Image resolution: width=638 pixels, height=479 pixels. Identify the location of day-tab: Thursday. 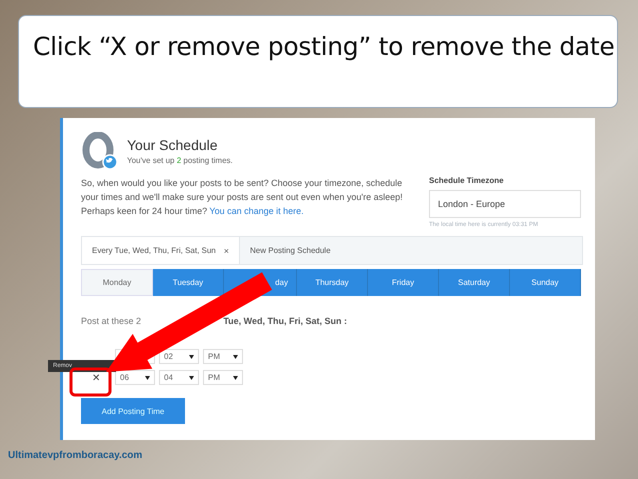
(332, 282).